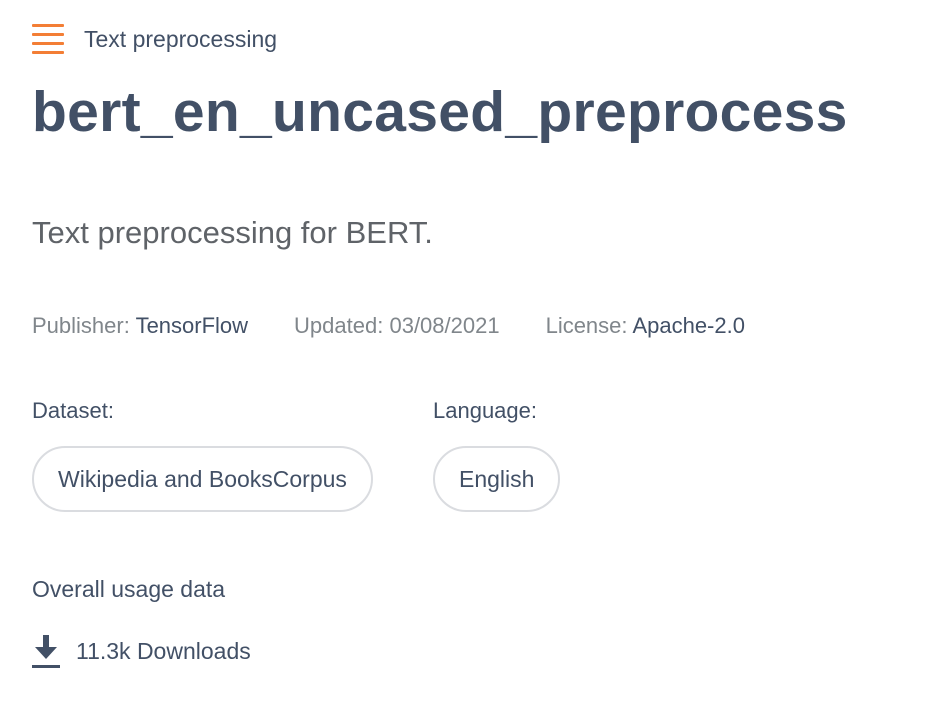 The height and width of the screenshot is (706, 926). I want to click on usage-data-label: Overall usage data, so click(129, 589).